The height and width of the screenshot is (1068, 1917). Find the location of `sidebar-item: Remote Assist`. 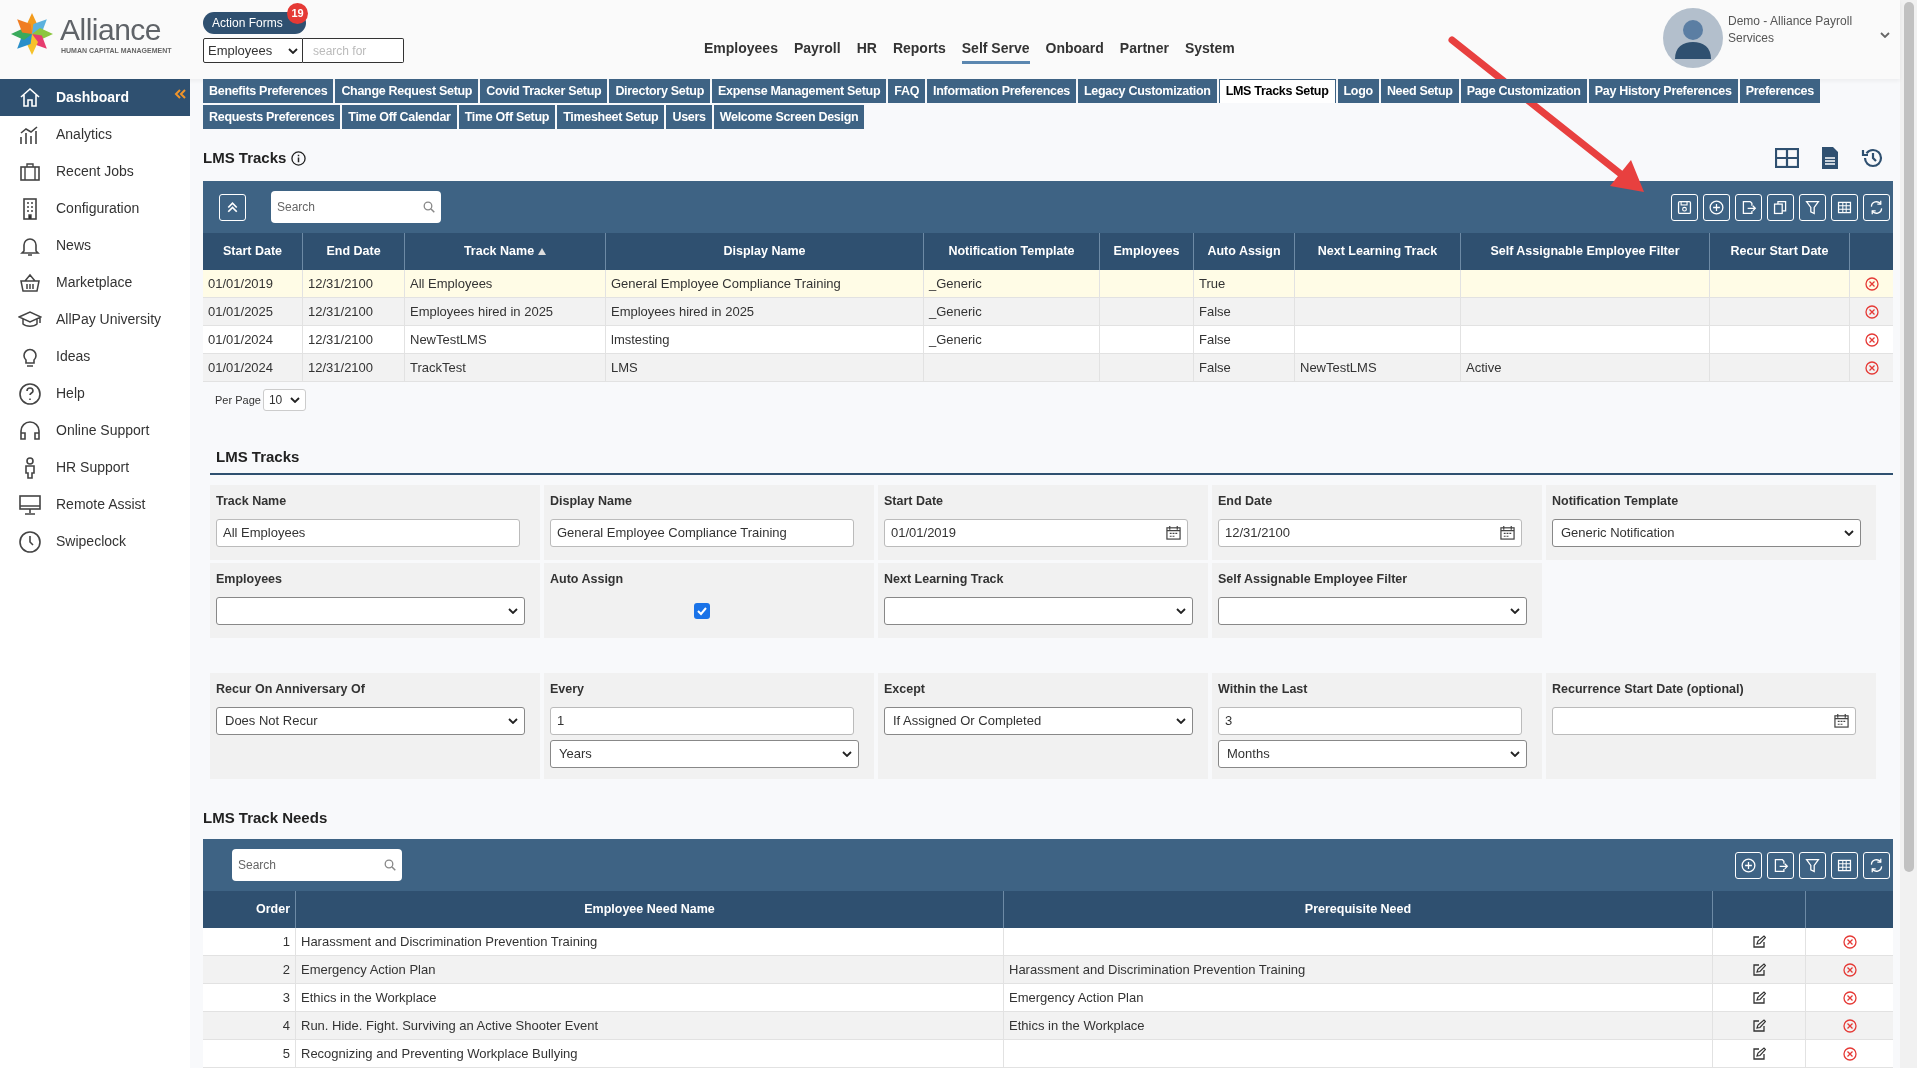

sidebar-item: Remote Assist is located at coordinates (95, 504).